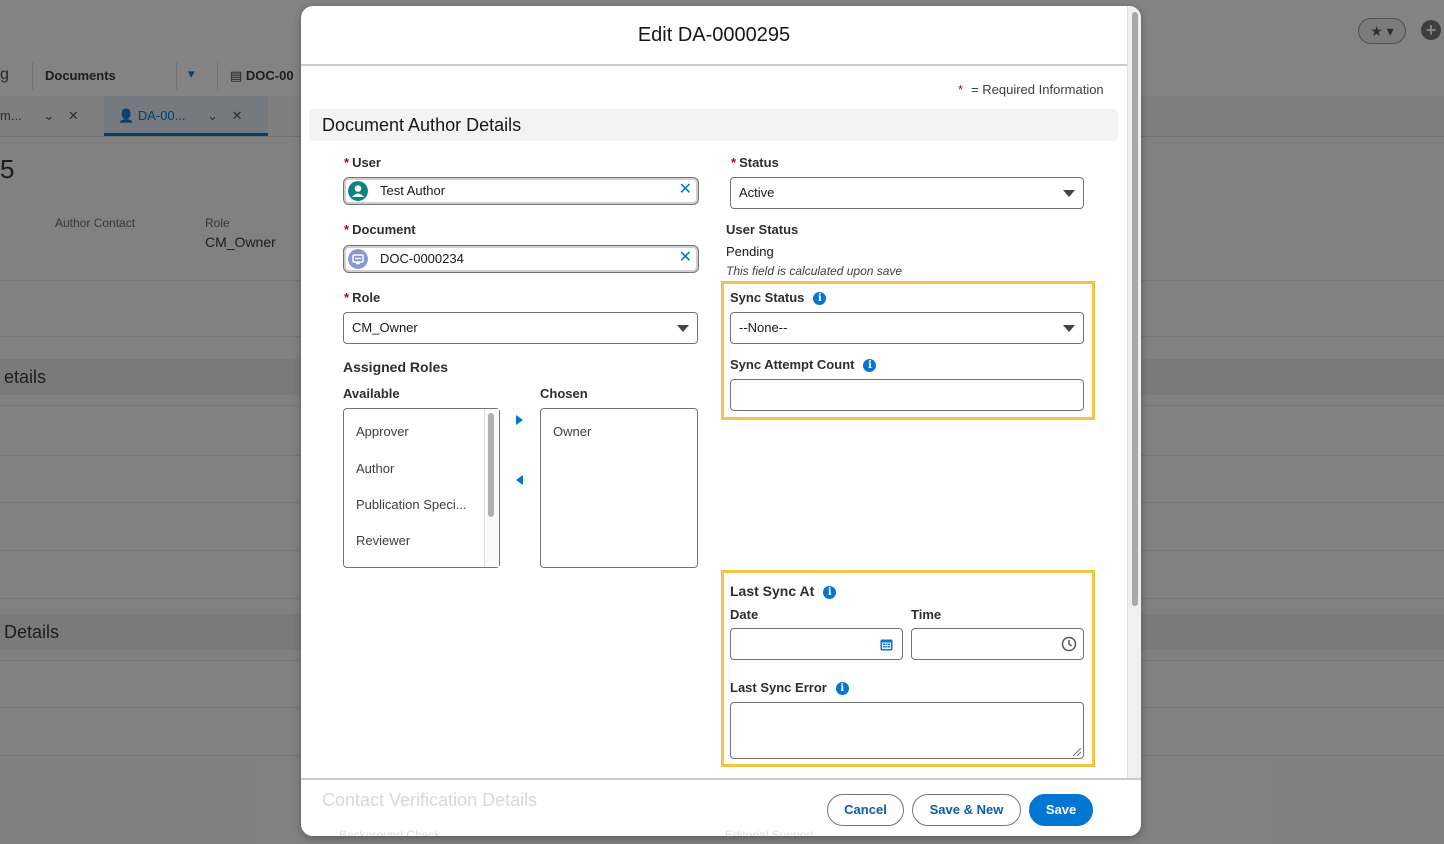 This screenshot has height=844, width=1444. I want to click on user-label: * User, so click(362, 162).